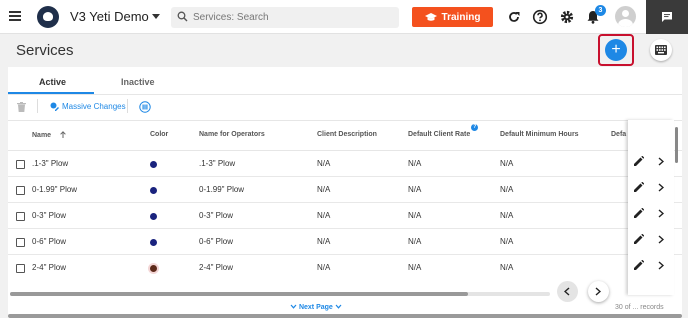  I want to click on scroll-right-button, so click(598, 291).